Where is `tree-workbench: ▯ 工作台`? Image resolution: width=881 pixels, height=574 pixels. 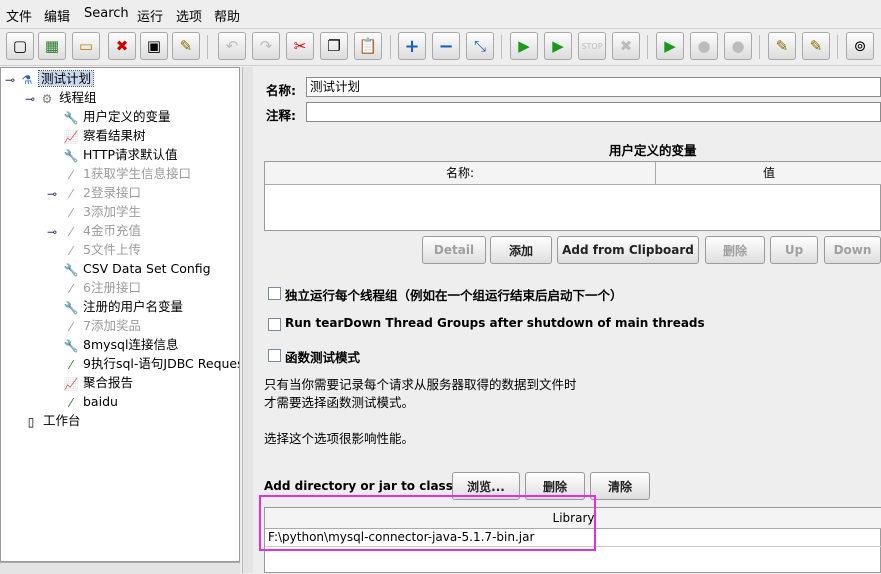 tree-workbench: ▯ 工作台 is located at coordinates (52, 421).